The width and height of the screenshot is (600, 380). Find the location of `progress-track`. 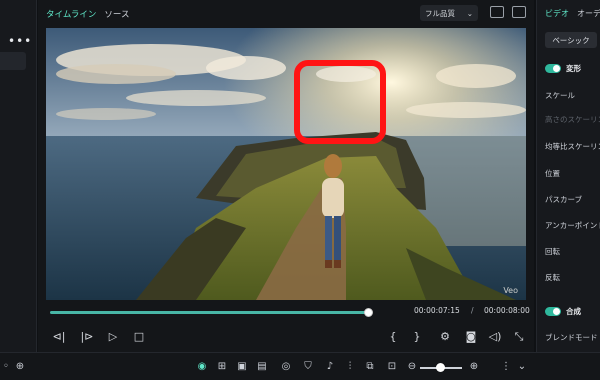

progress-track is located at coordinates (211, 312).